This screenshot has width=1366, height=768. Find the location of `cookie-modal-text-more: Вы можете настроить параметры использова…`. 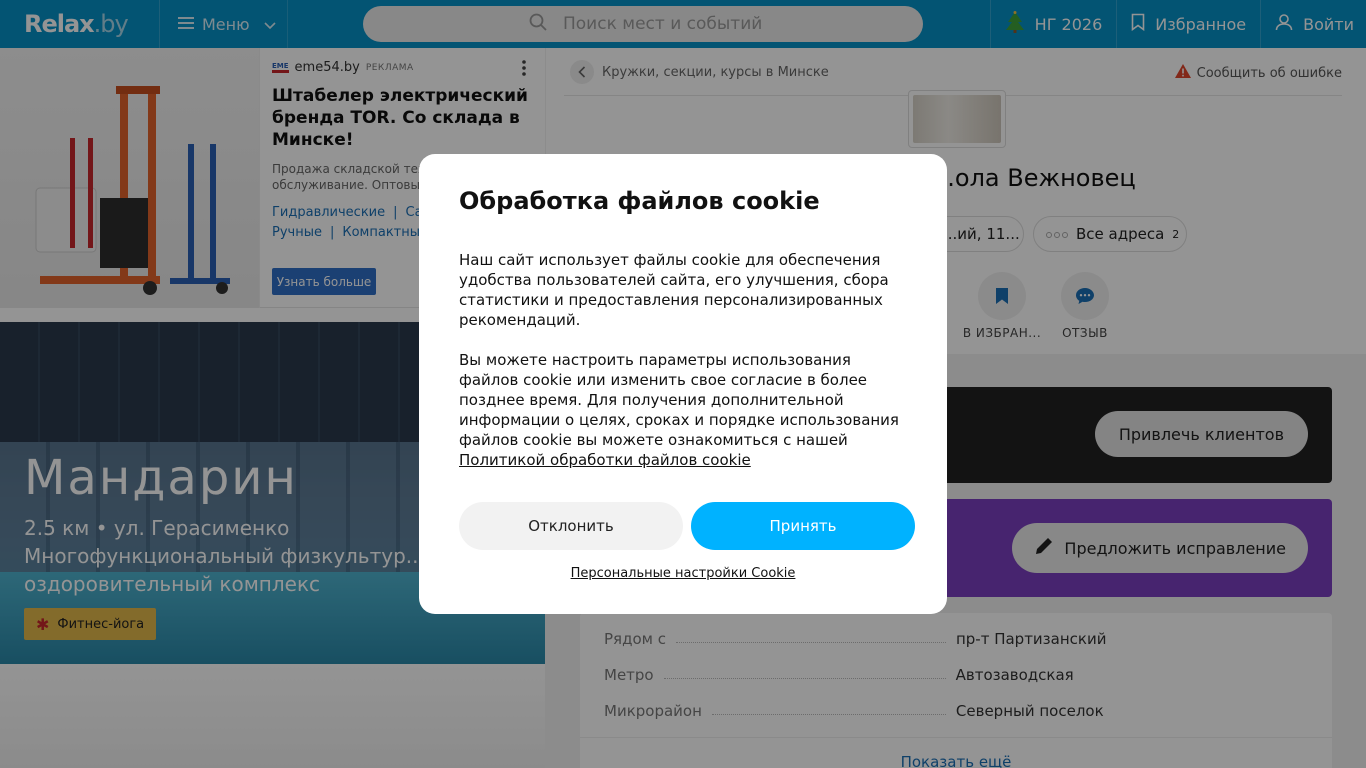

cookie-modal-text-more: Вы можете настроить параметры использова… is located at coordinates (683, 410).